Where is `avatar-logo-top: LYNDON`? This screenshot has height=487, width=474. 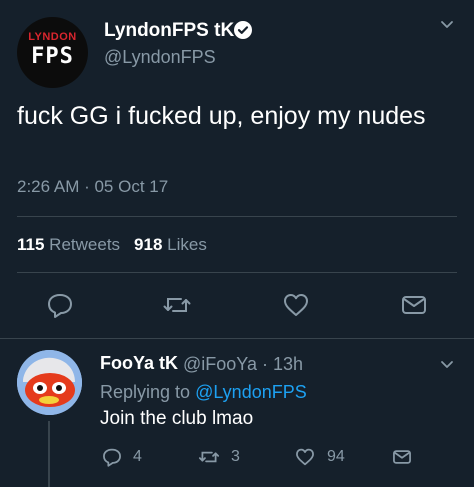
avatar-logo-top: LYNDON is located at coordinates (52, 37).